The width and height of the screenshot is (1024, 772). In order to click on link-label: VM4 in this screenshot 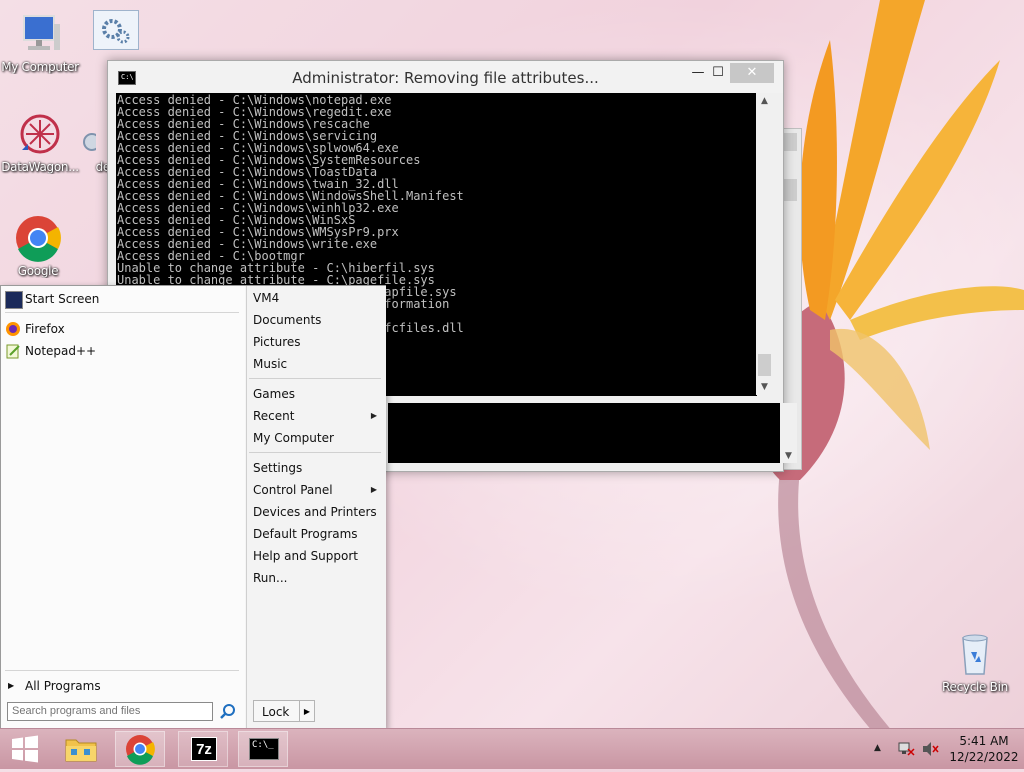, I will do `click(266, 298)`.